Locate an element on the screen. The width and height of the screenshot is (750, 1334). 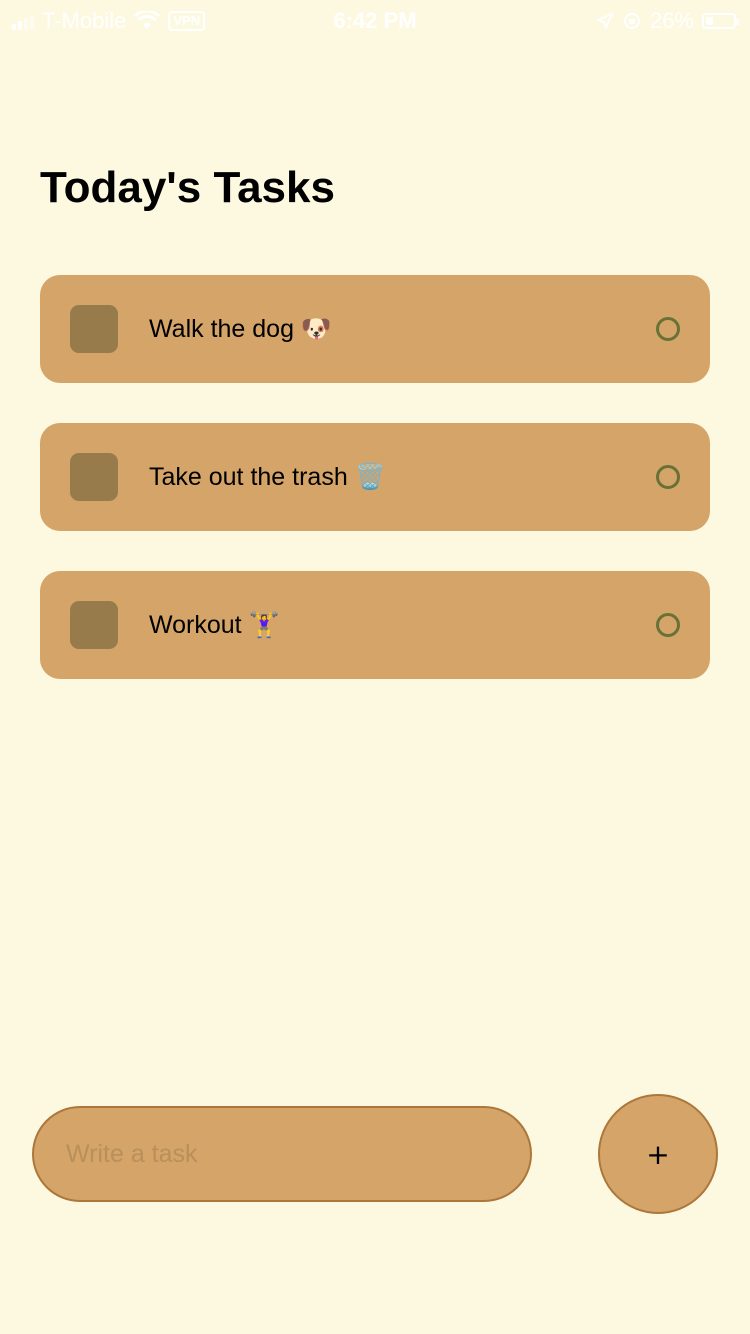
task-item: Workout 🏋️‍♀️ is located at coordinates (375, 625).